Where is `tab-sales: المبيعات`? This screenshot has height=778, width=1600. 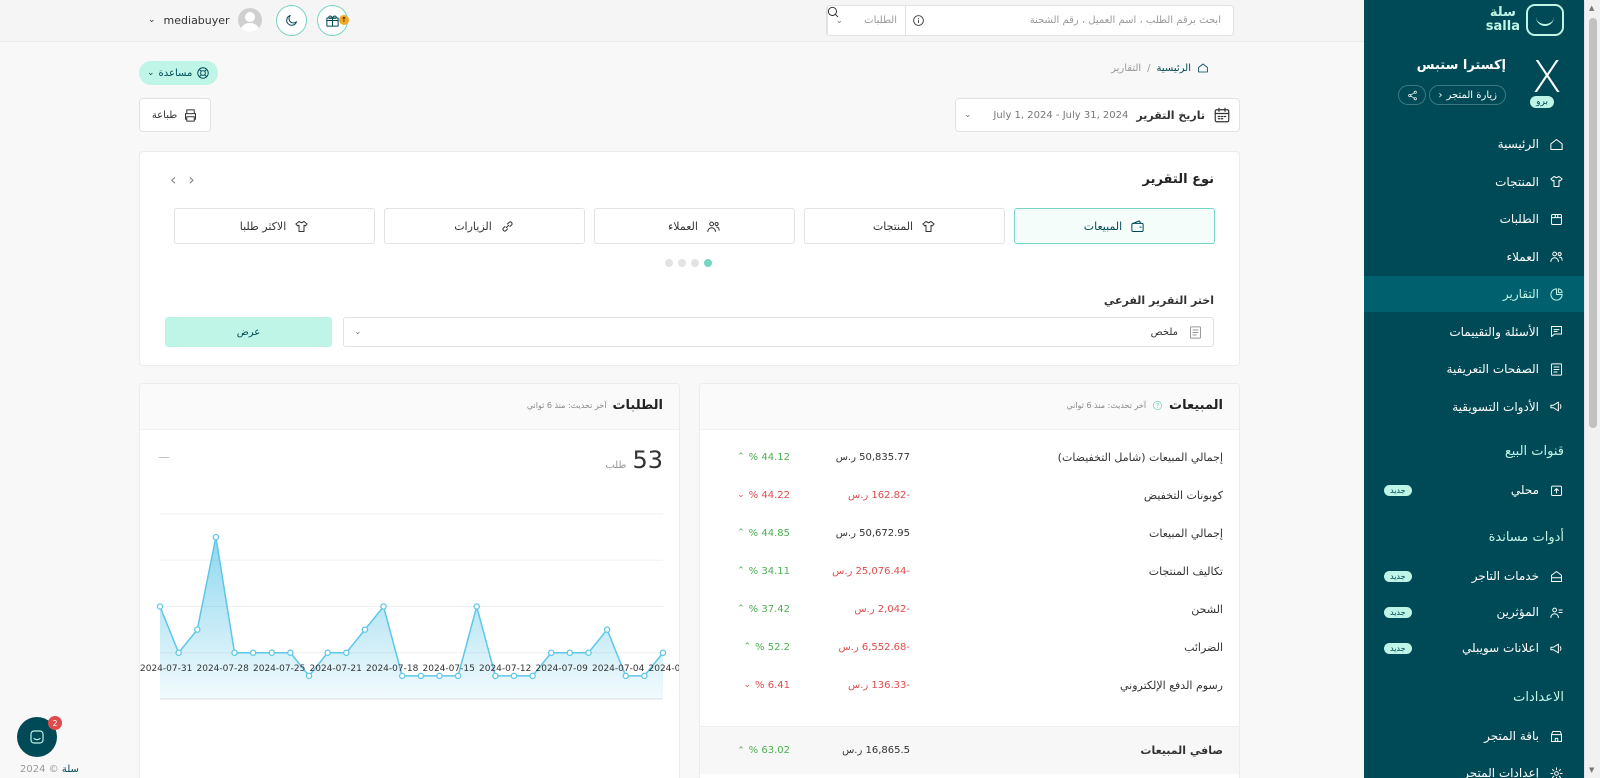 tab-sales: المبيعات is located at coordinates (1114, 226).